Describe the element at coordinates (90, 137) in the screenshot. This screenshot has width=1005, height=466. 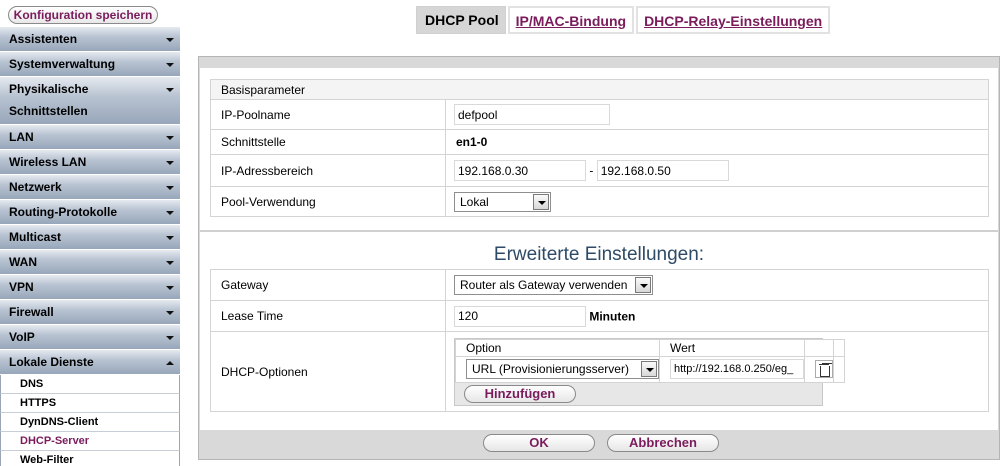
I see `sidebar-item-lan: LAN` at that location.